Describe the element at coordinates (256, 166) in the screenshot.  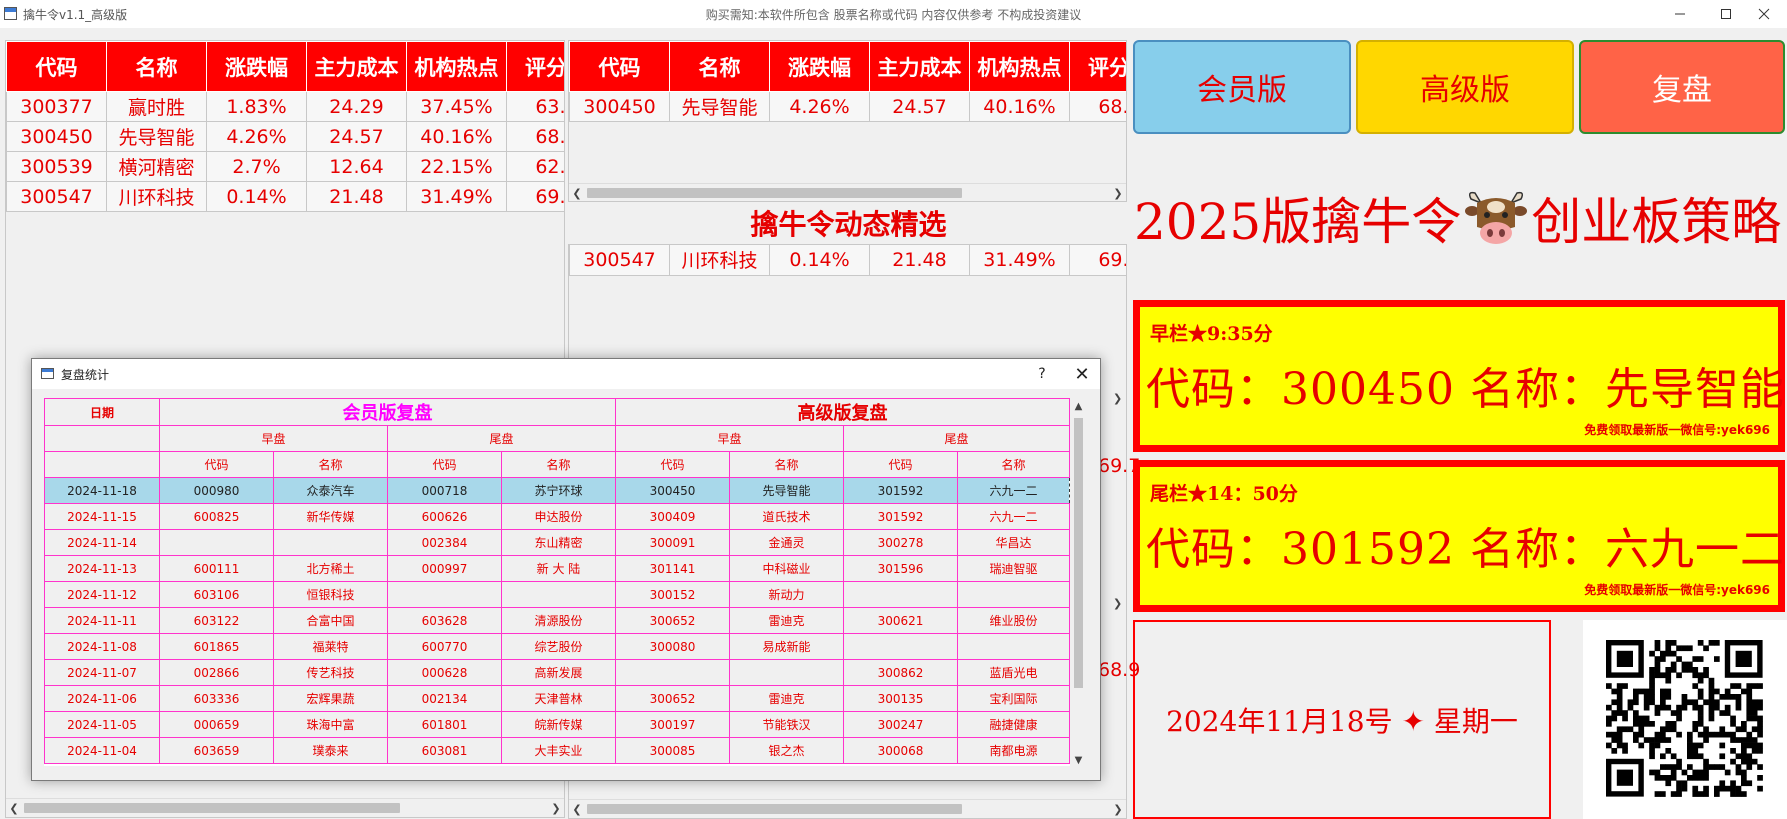
I see `table-cell: 2.7%` at that location.